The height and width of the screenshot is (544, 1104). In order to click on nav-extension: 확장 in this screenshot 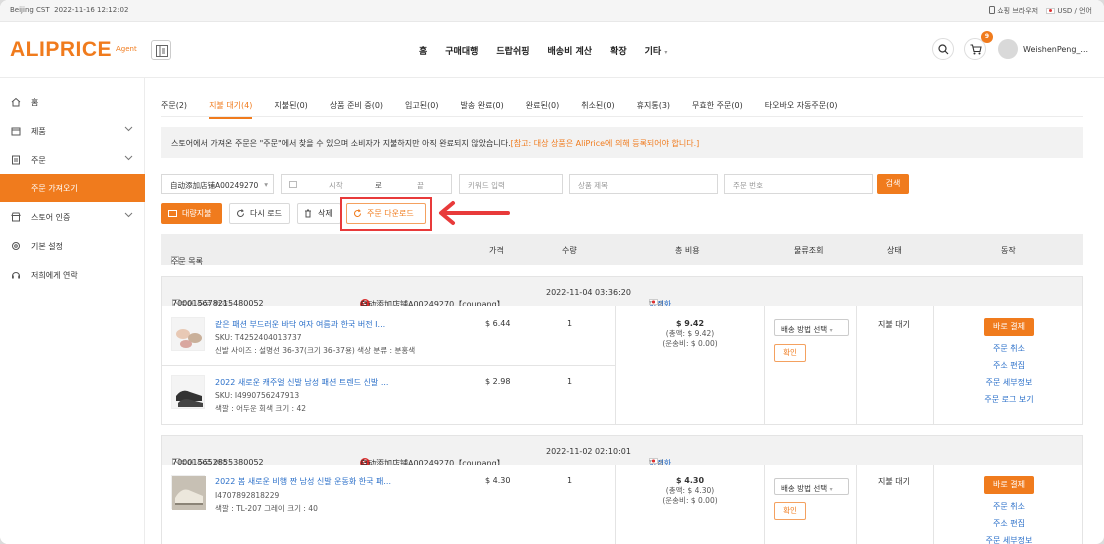, I will do `click(618, 50)`.